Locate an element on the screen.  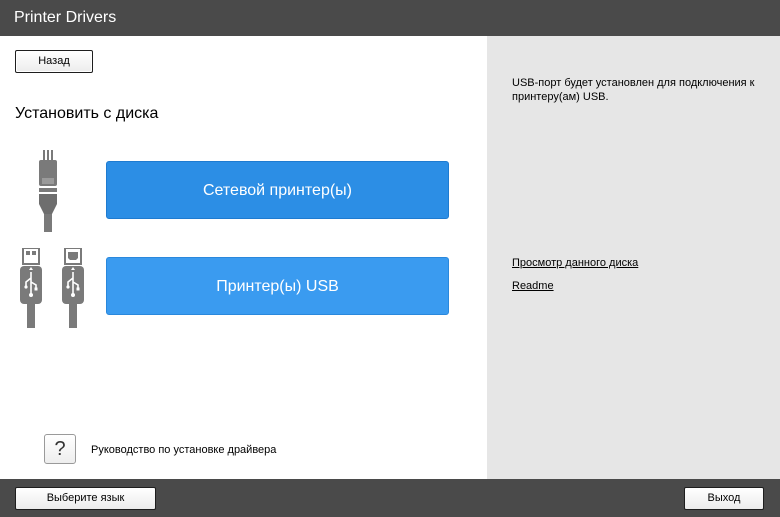
driver-guide-label: Руководство по установке драйвера is located at coordinates (183, 450).